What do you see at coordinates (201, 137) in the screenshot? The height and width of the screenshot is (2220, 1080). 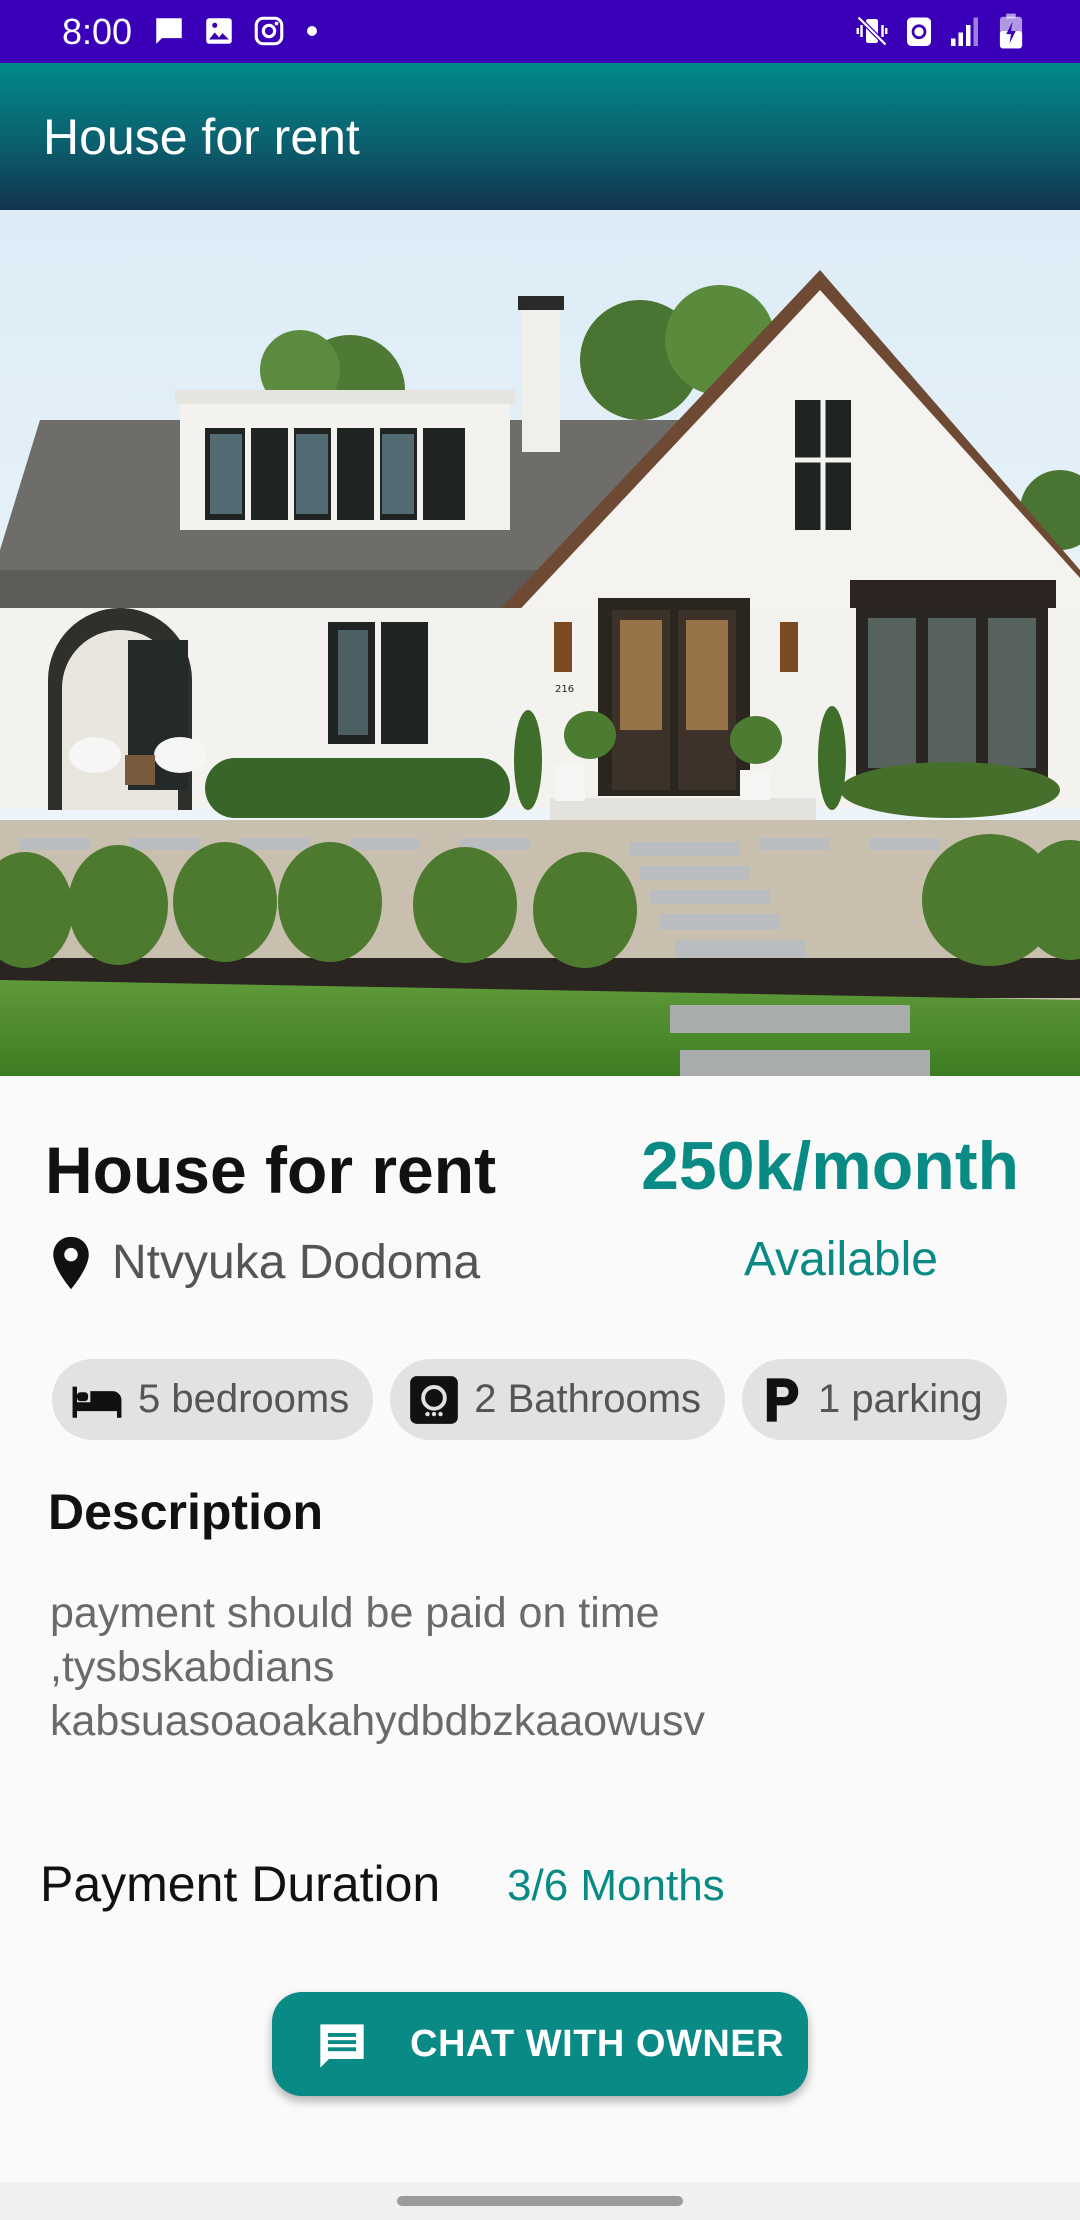 I see `app-bar-title: House for rent` at bounding box center [201, 137].